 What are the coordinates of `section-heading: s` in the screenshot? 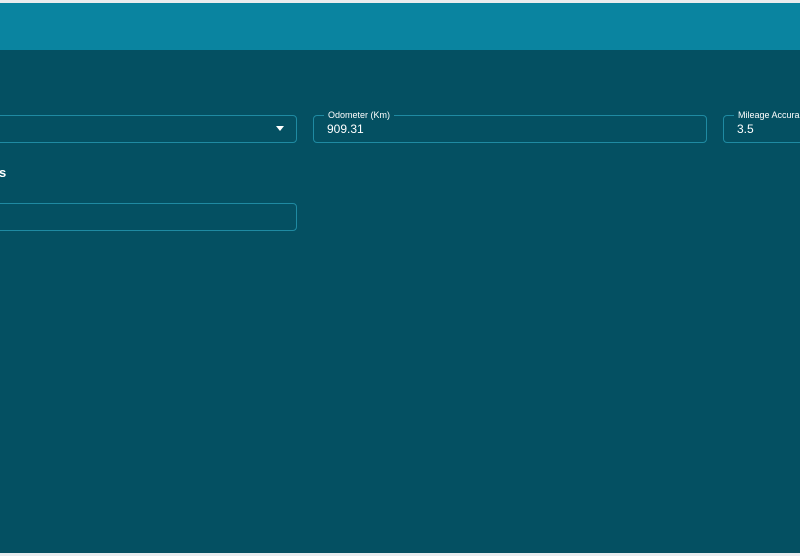 It's located at (3, 172).